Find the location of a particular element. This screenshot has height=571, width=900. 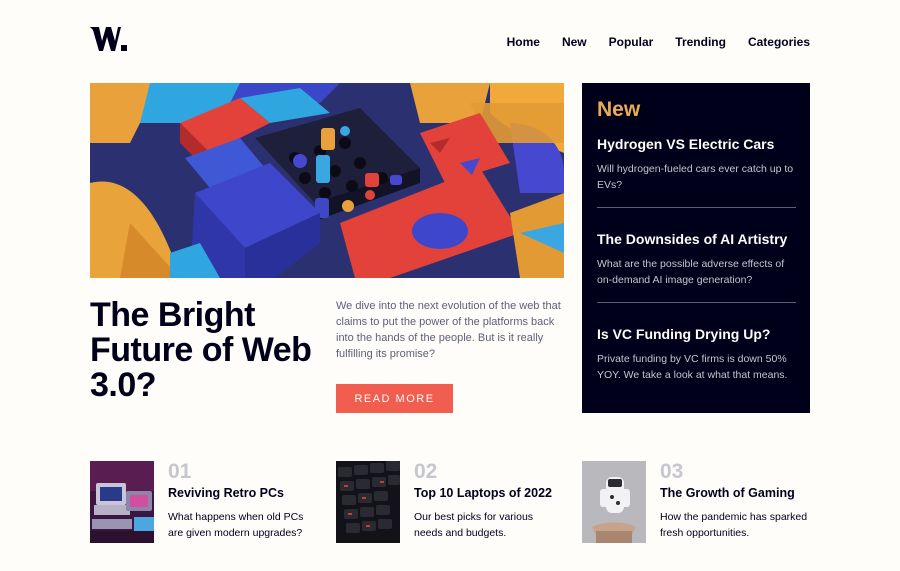

brand-logo is located at coordinates (108, 39).